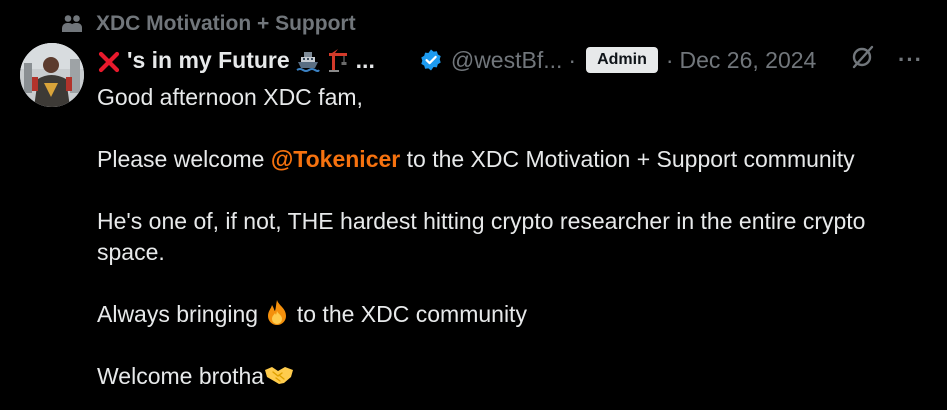 The height and width of the screenshot is (410, 947). What do you see at coordinates (52, 75) in the screenshot?
I see `avatar` at bounding box center [52, 75].